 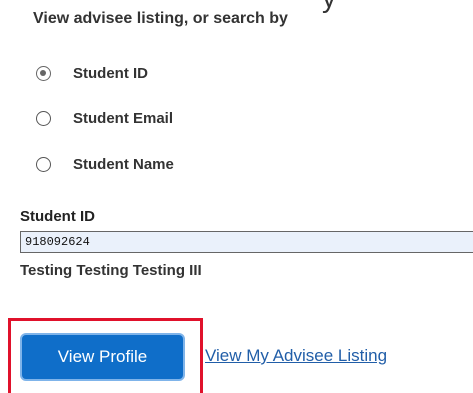 I want to click on radio-button-student-id, so click(x=43, y=73).